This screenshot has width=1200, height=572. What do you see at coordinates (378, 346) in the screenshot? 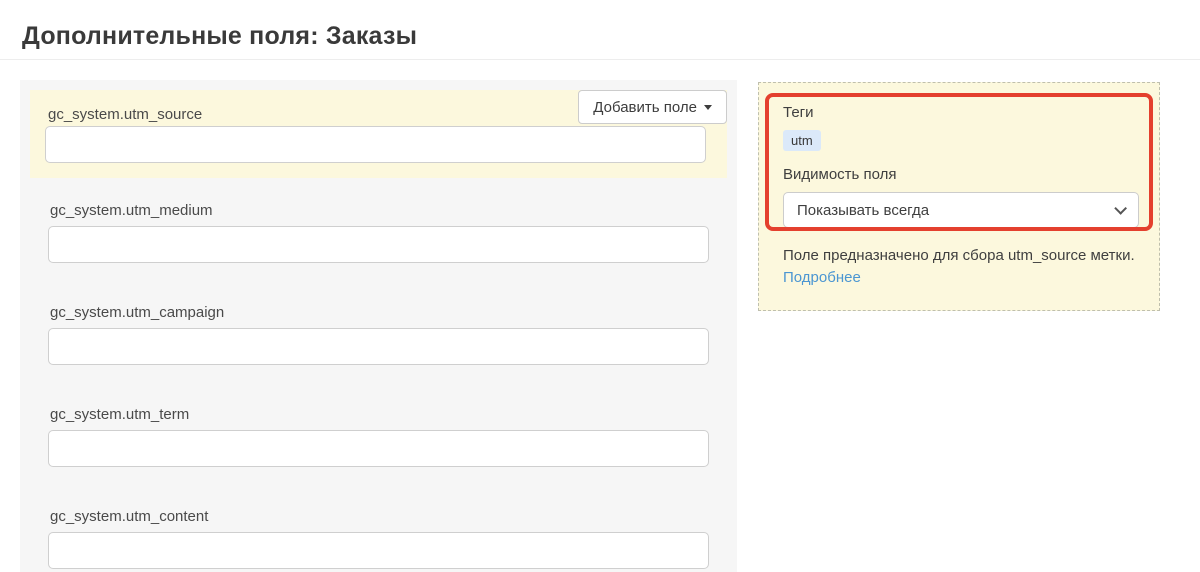
I see `field-input-utm-campaign` at bounding box center [378, 346].